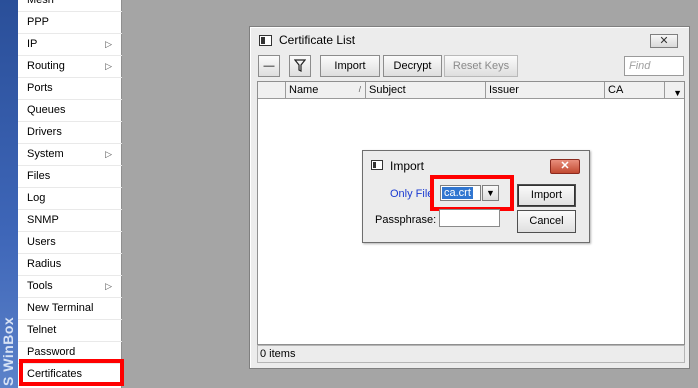 The height and width of the screenshot is (388, 698). What do you see at coordinates (265, 40) in the screenshot?
I see `window-icon` at bounding box center [265, 40].